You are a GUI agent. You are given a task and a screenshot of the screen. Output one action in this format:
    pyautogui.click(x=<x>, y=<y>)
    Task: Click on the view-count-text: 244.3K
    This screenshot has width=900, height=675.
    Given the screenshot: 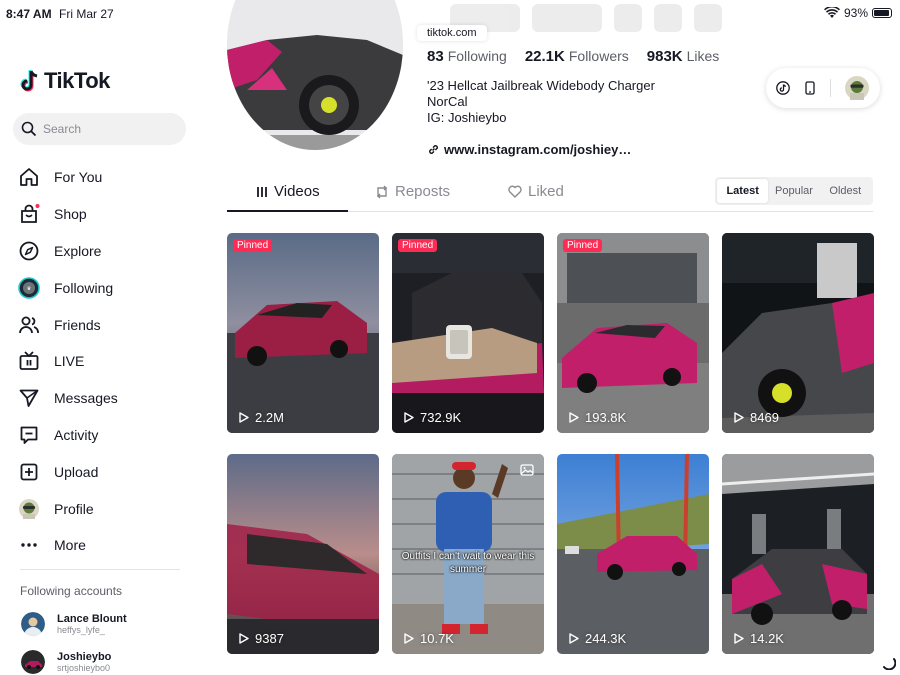 What is the action you would take?
    pyautogui.click(x=606, y=638)
    